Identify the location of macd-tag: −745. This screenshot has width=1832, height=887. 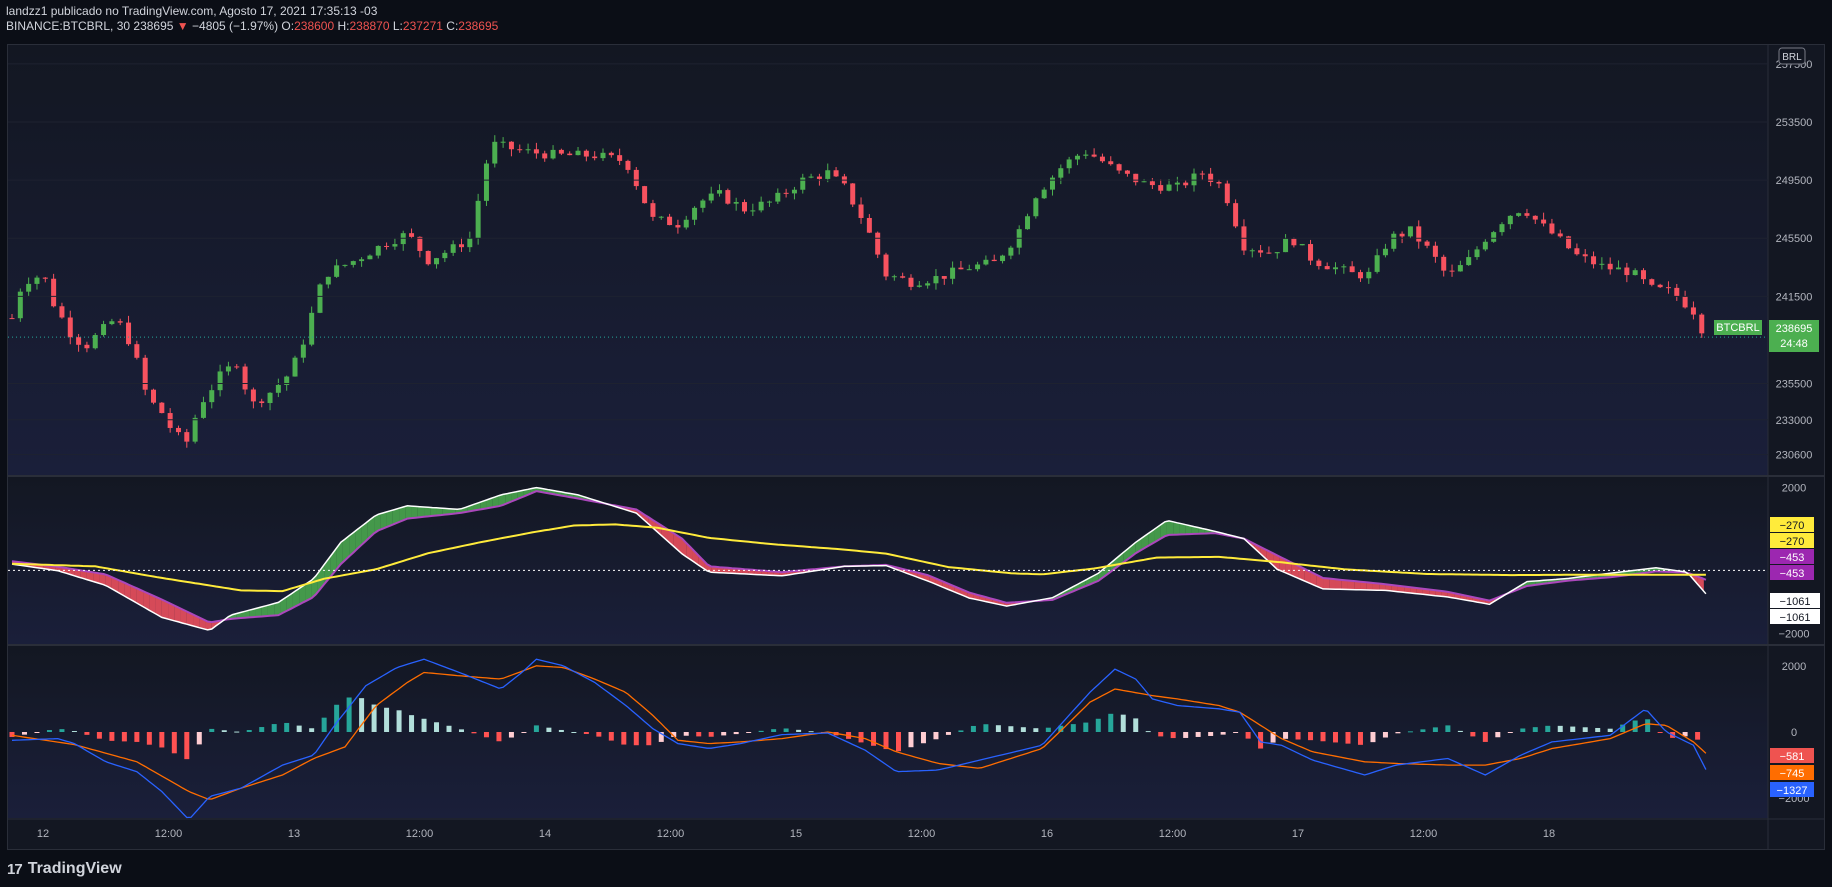
(1792, 774).